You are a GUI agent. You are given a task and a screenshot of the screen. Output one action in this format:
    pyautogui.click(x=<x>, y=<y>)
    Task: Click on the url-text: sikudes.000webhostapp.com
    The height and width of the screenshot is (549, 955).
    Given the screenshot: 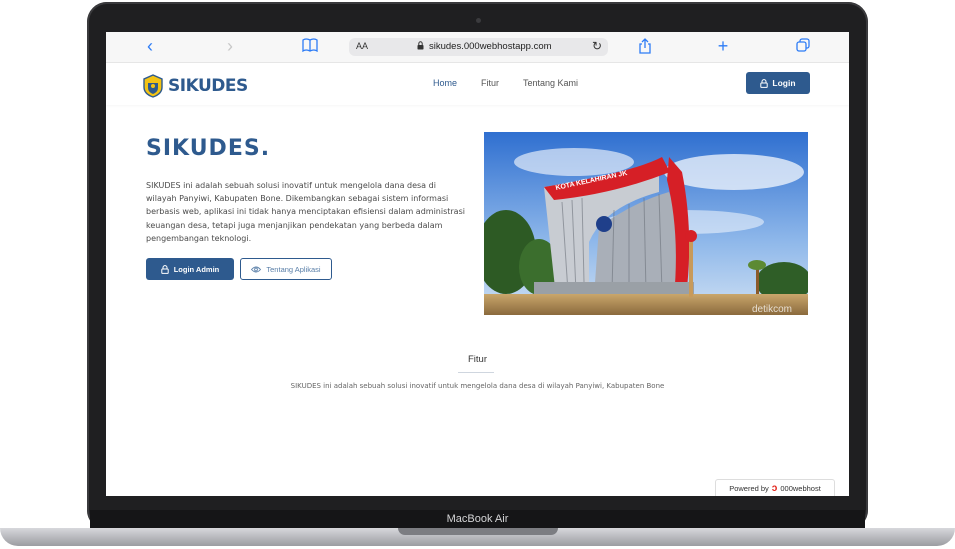 What is the action you would take?
    pyautogui.click(x=490, y=46)
    